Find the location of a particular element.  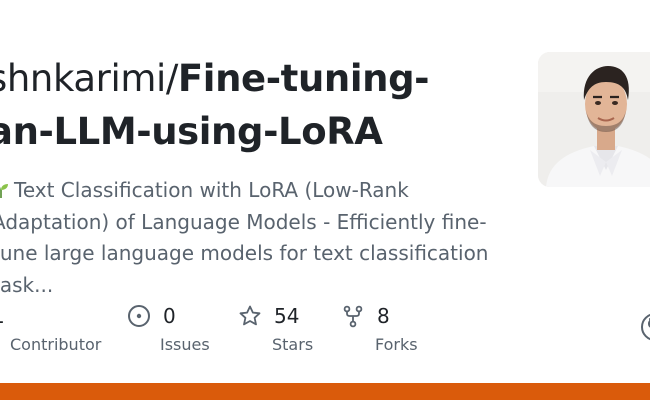

repo-owner: shnkarimi/ is located at coordinates (89, 78).